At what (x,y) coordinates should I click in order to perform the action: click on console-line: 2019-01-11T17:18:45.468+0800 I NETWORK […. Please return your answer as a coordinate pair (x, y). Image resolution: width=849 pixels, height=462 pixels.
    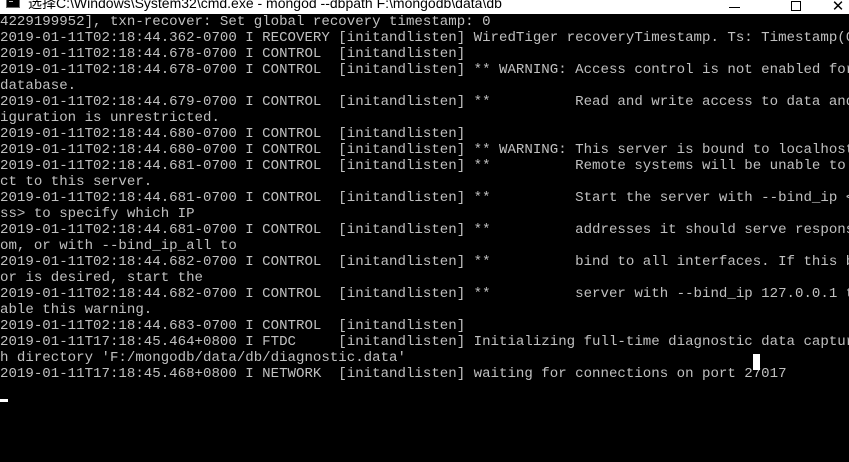
    Looking at the image, I should click on (393, 374).